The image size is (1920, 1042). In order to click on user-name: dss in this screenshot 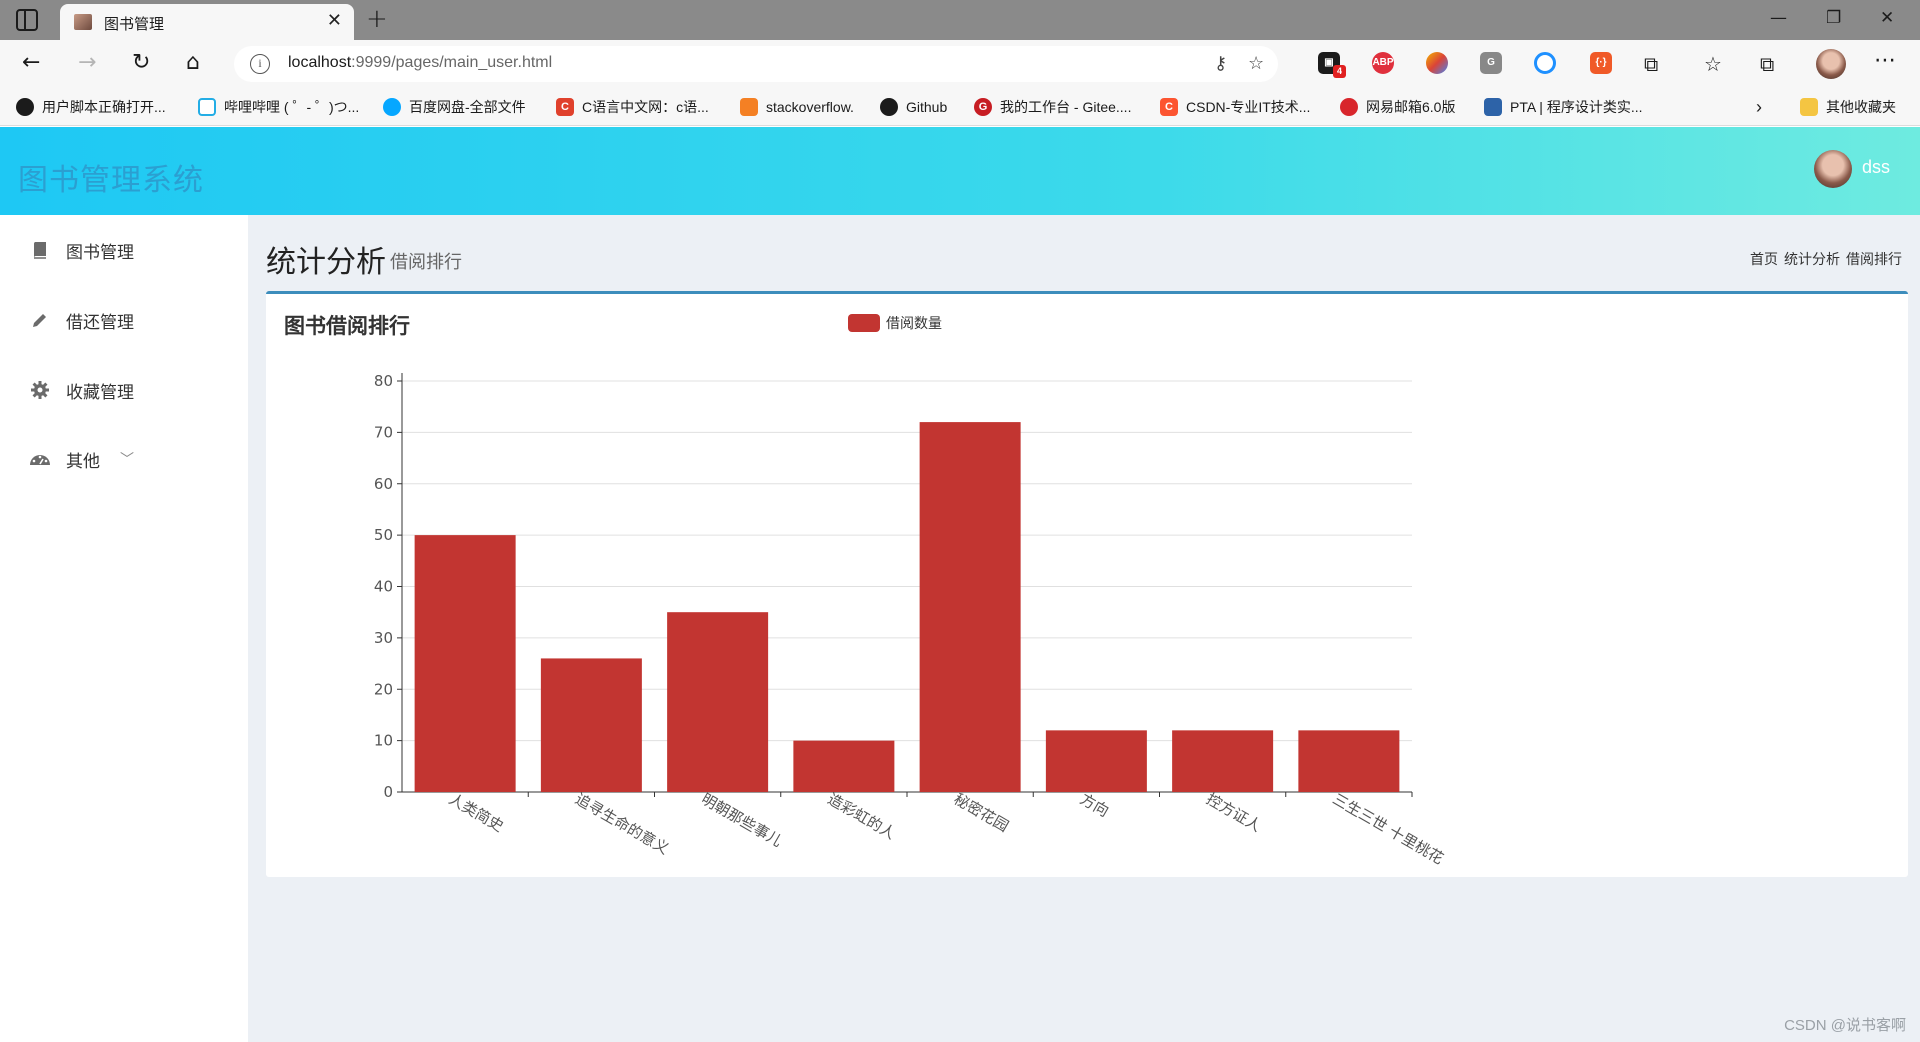, I will do `click(1876, 167)`.